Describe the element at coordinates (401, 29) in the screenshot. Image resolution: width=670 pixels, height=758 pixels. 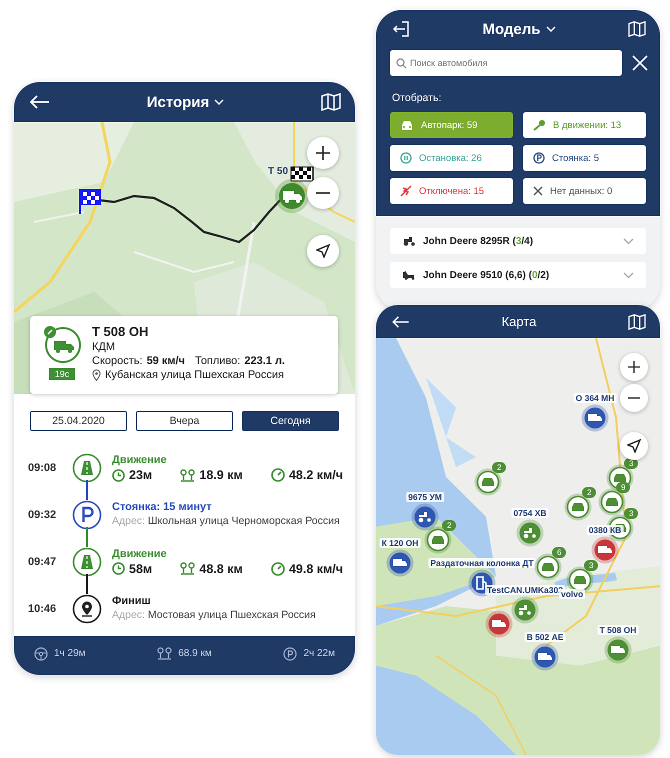
I see `logout-icon` at that location.